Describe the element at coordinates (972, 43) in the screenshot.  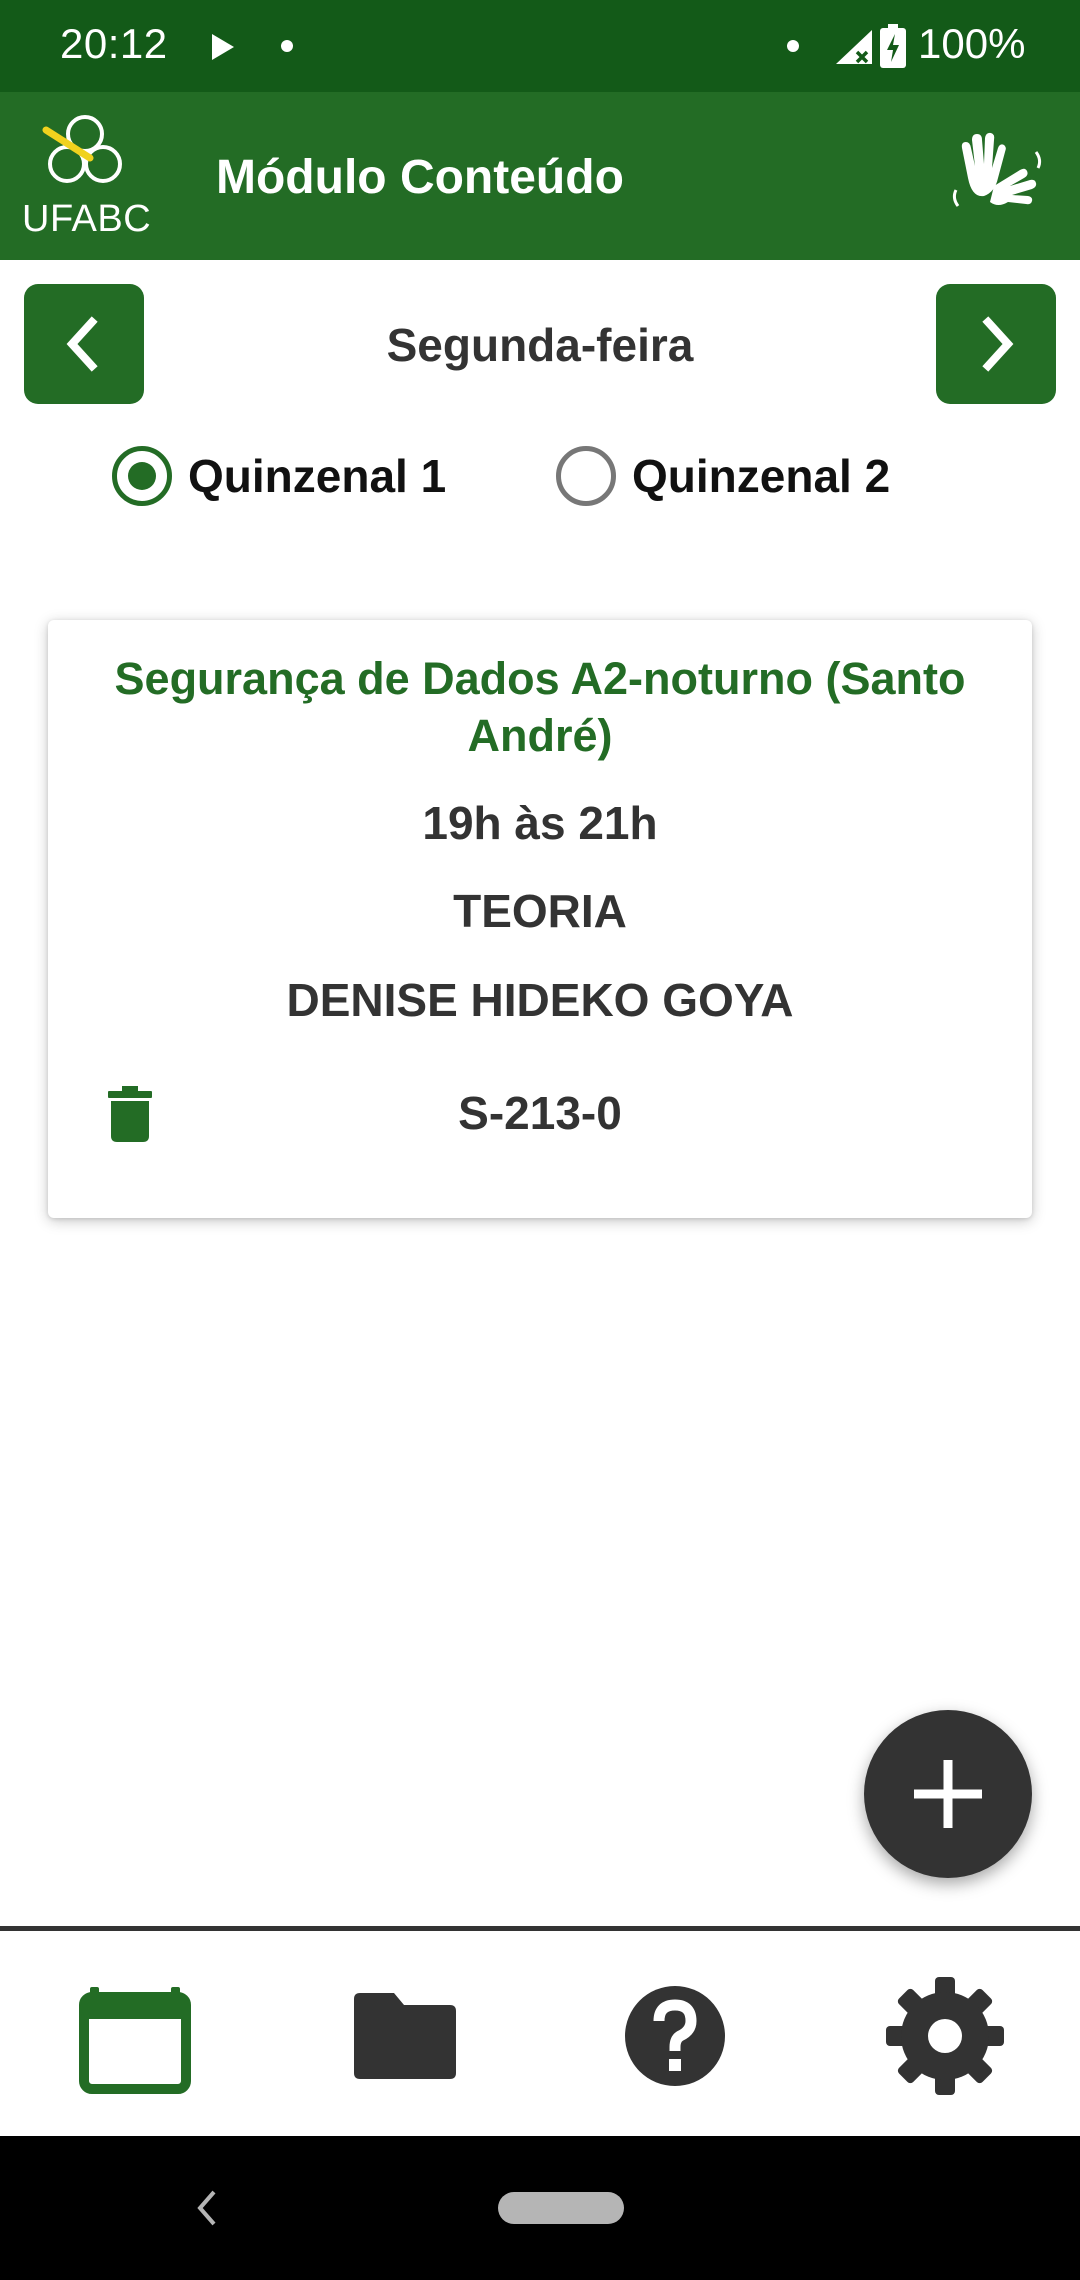
I see `battery-percentage: 100%` at that location.